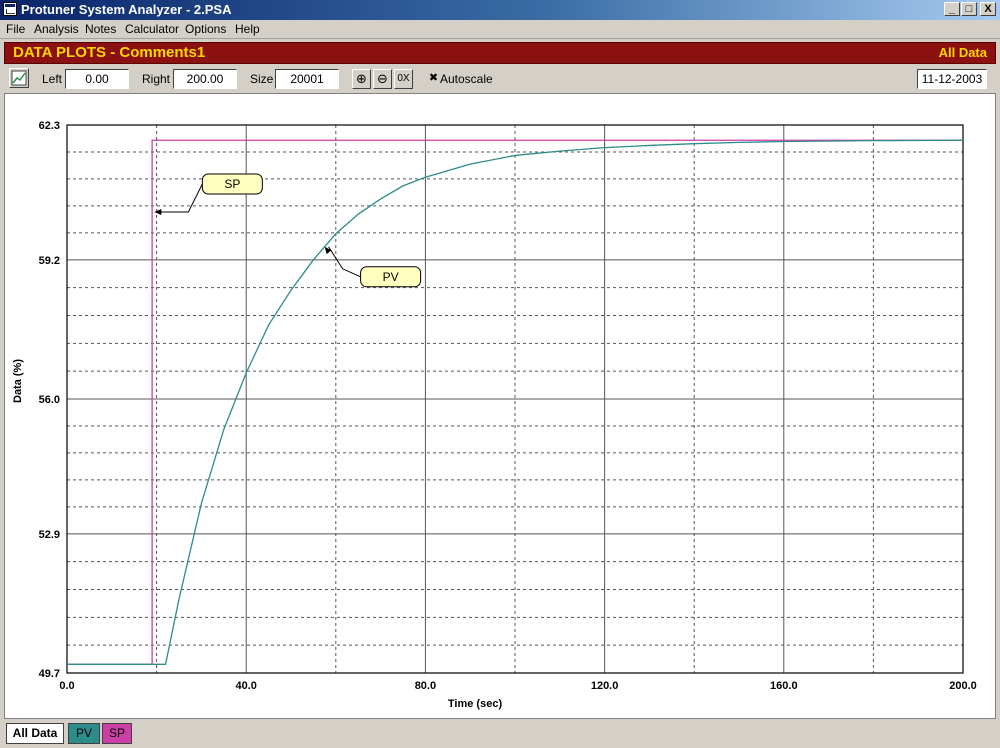 The height and width of the screenshot is (748, 1000). What do you see at coordinates (245, 686) in the screenshot?
I see `x-tick-label: 40.0` at bounding box center [245, 686].